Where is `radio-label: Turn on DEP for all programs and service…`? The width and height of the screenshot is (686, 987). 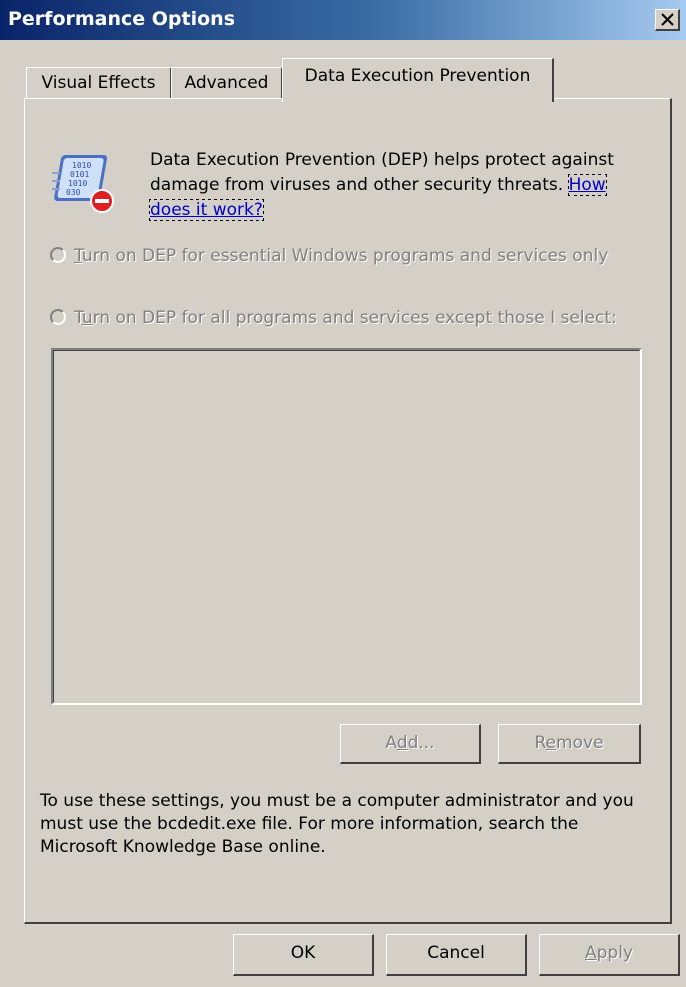
radio-label: Turn on DEP for all programs and service… is located at coordinates (345, 318).